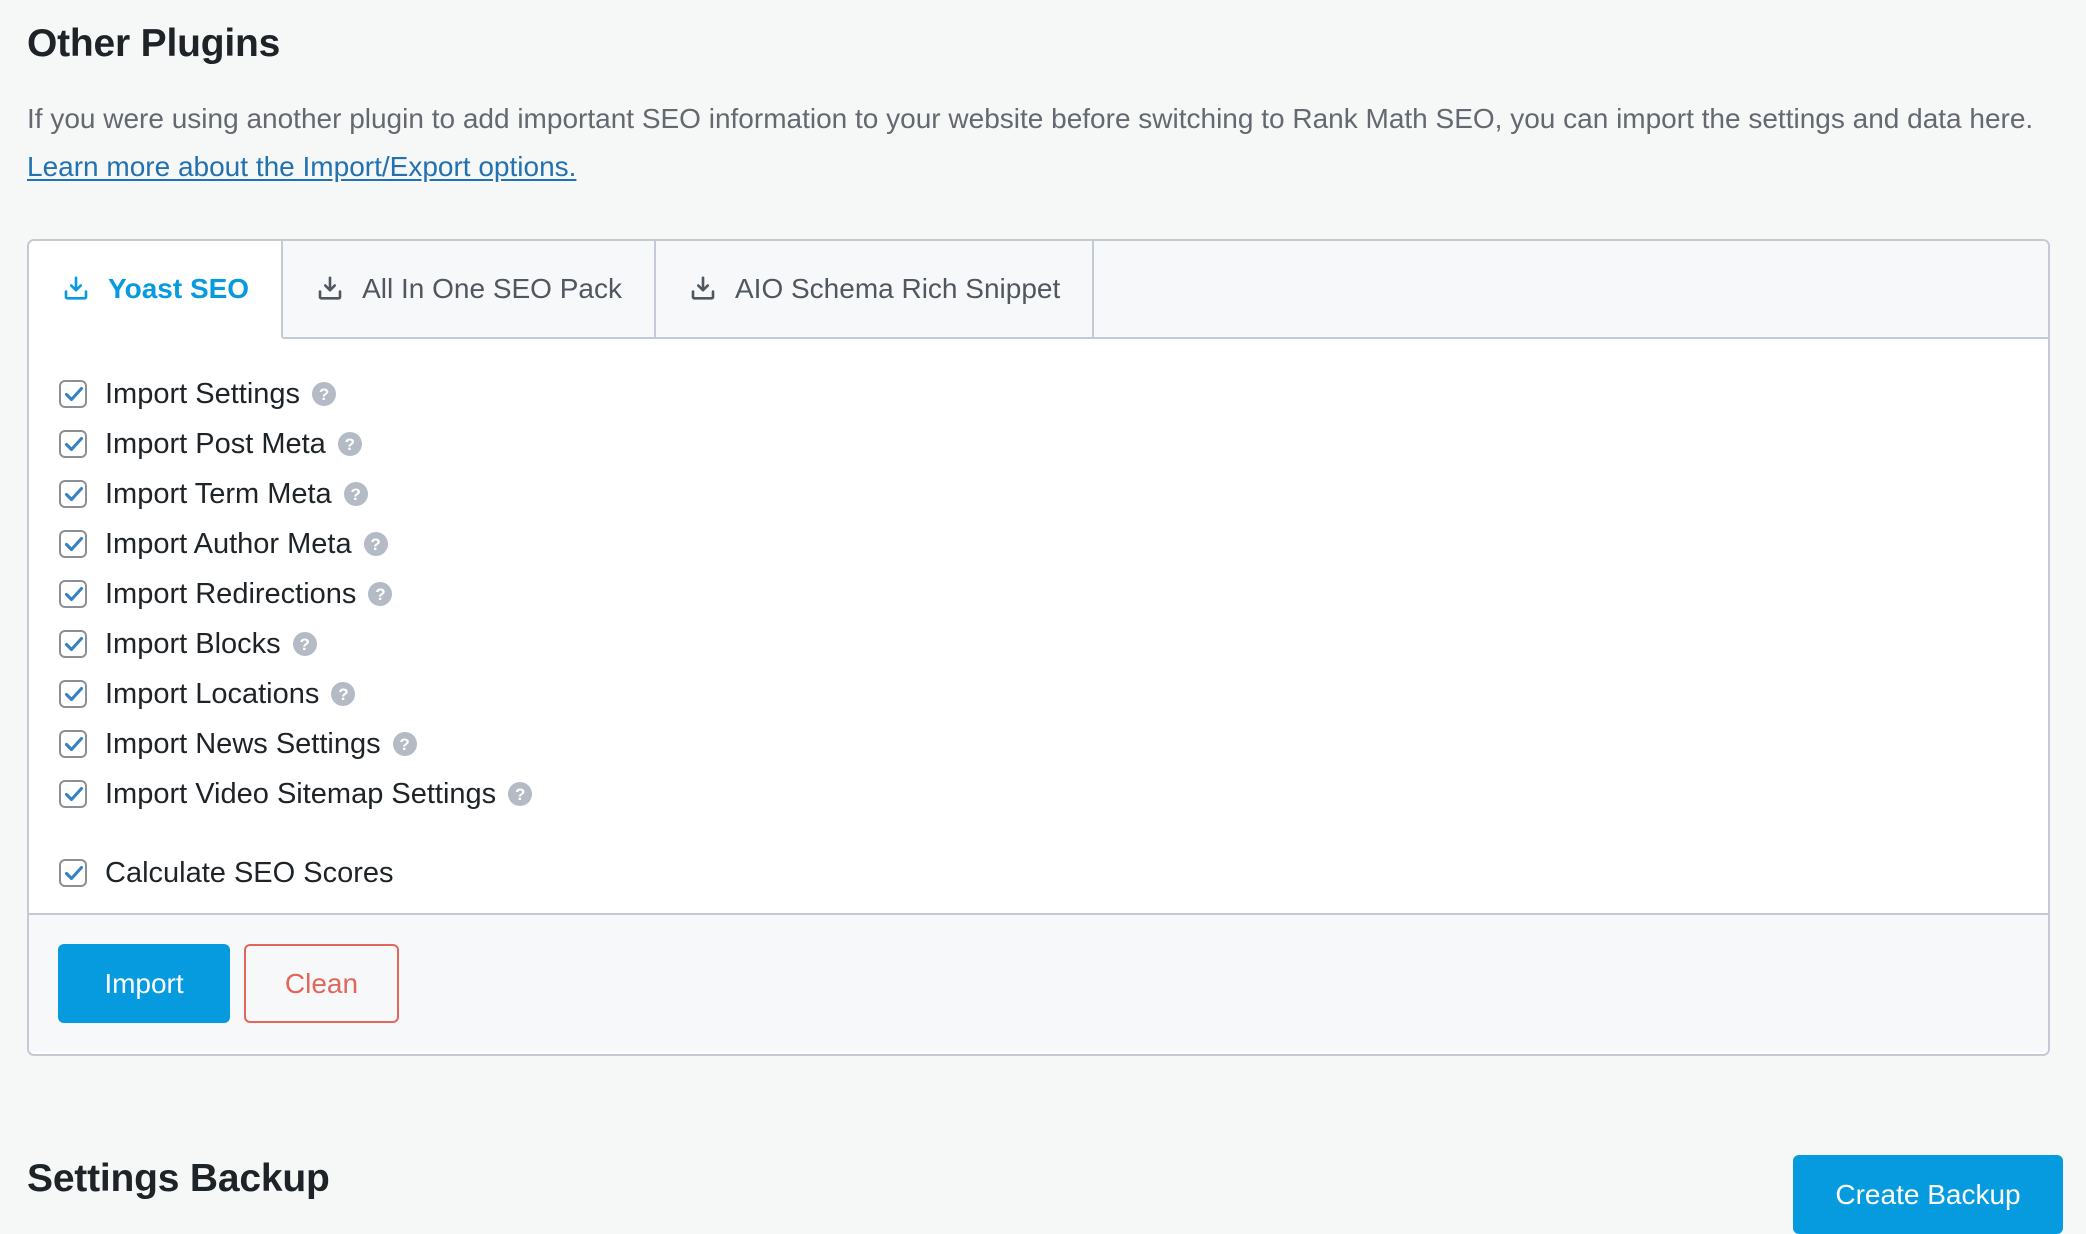 Image resolution: width=2086 pixels, height=1234 pixels. Describe the element at coordinates (193, 644) in the screenshot. I see `checkbox-label: Import Blocks` at that location.